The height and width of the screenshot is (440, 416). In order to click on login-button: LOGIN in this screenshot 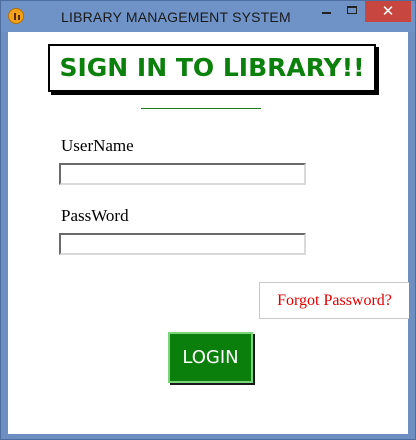, I will do `click(210, 357)`.